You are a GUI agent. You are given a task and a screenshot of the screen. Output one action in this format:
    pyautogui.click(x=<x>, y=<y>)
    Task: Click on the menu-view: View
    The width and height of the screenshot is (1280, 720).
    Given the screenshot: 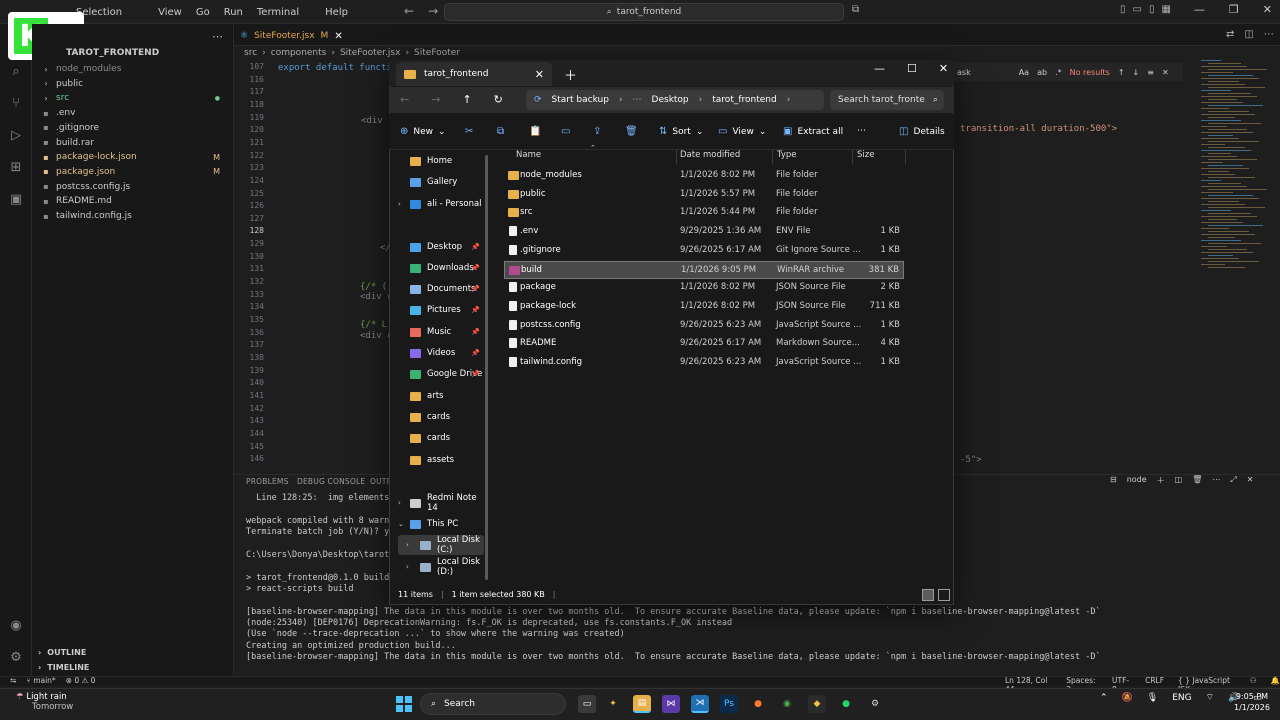 What is the action you would take?
    pyautogui.click(x=170, y=12)
    